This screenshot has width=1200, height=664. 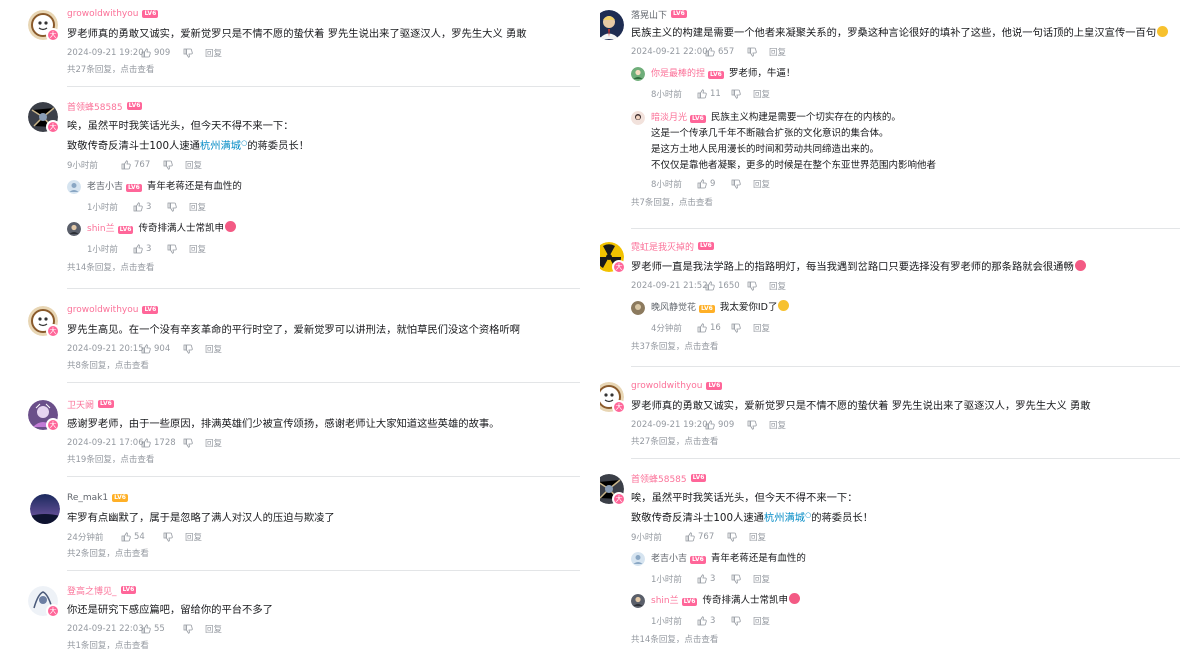 I want to click on view-more-replies: 共2条回复，点击查看, so click(x=323, y=554).